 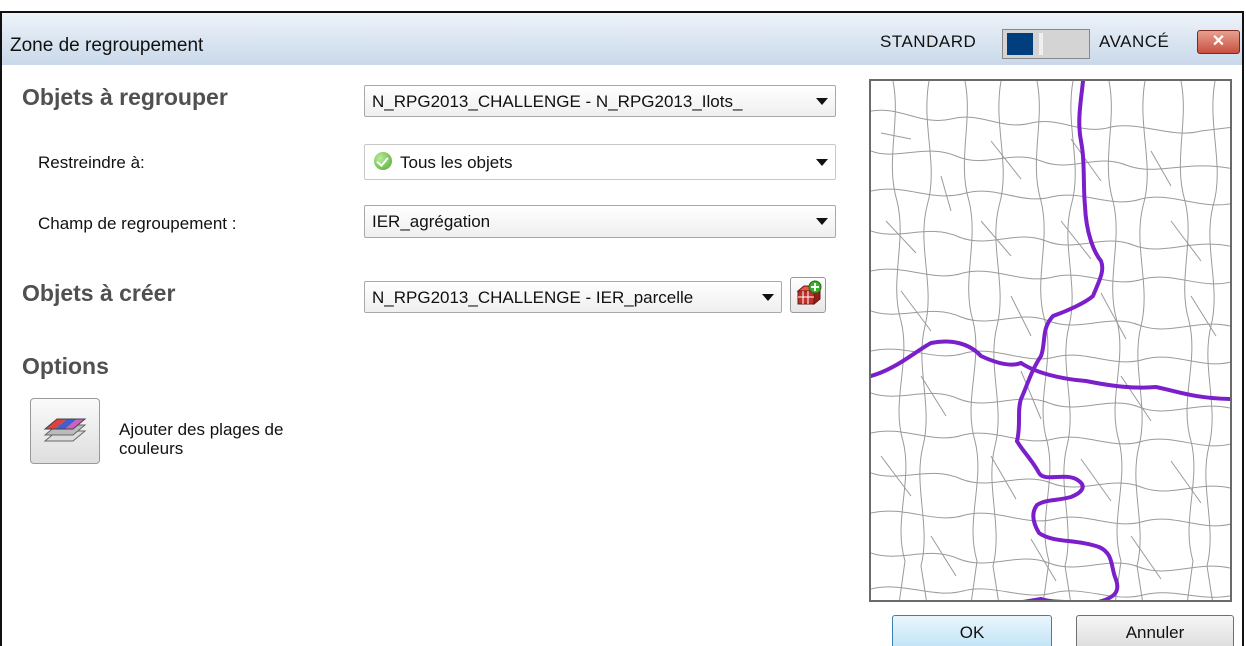 What do you see at coordinates (972, 630) in the screenshot?
I see `ok-button: OK` at bounding box center [972, 630].